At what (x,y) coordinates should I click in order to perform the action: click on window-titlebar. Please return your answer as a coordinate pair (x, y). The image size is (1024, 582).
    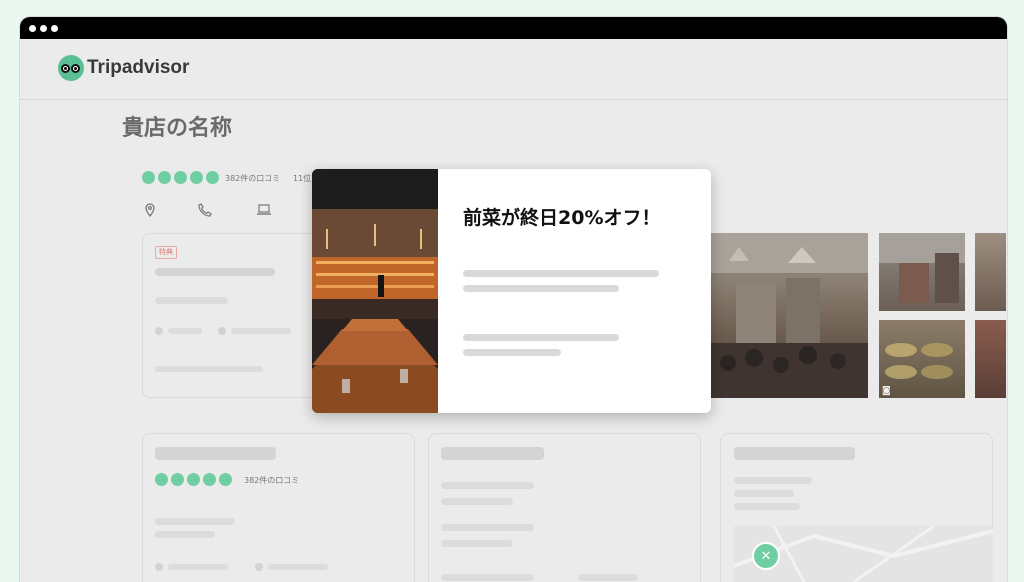
    Looking at the image, I should click on (513, 28).